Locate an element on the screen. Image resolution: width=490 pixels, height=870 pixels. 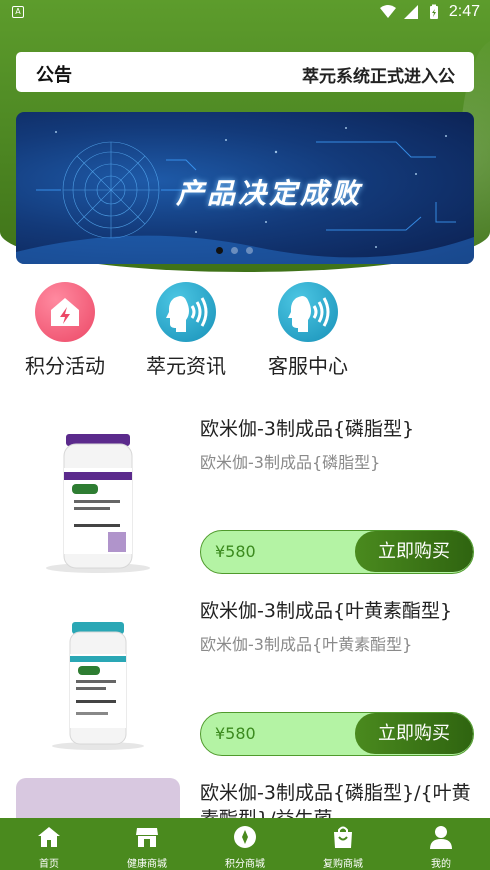
nav-repurchase-store: 复购商城 is located at coordinates (343, 844).